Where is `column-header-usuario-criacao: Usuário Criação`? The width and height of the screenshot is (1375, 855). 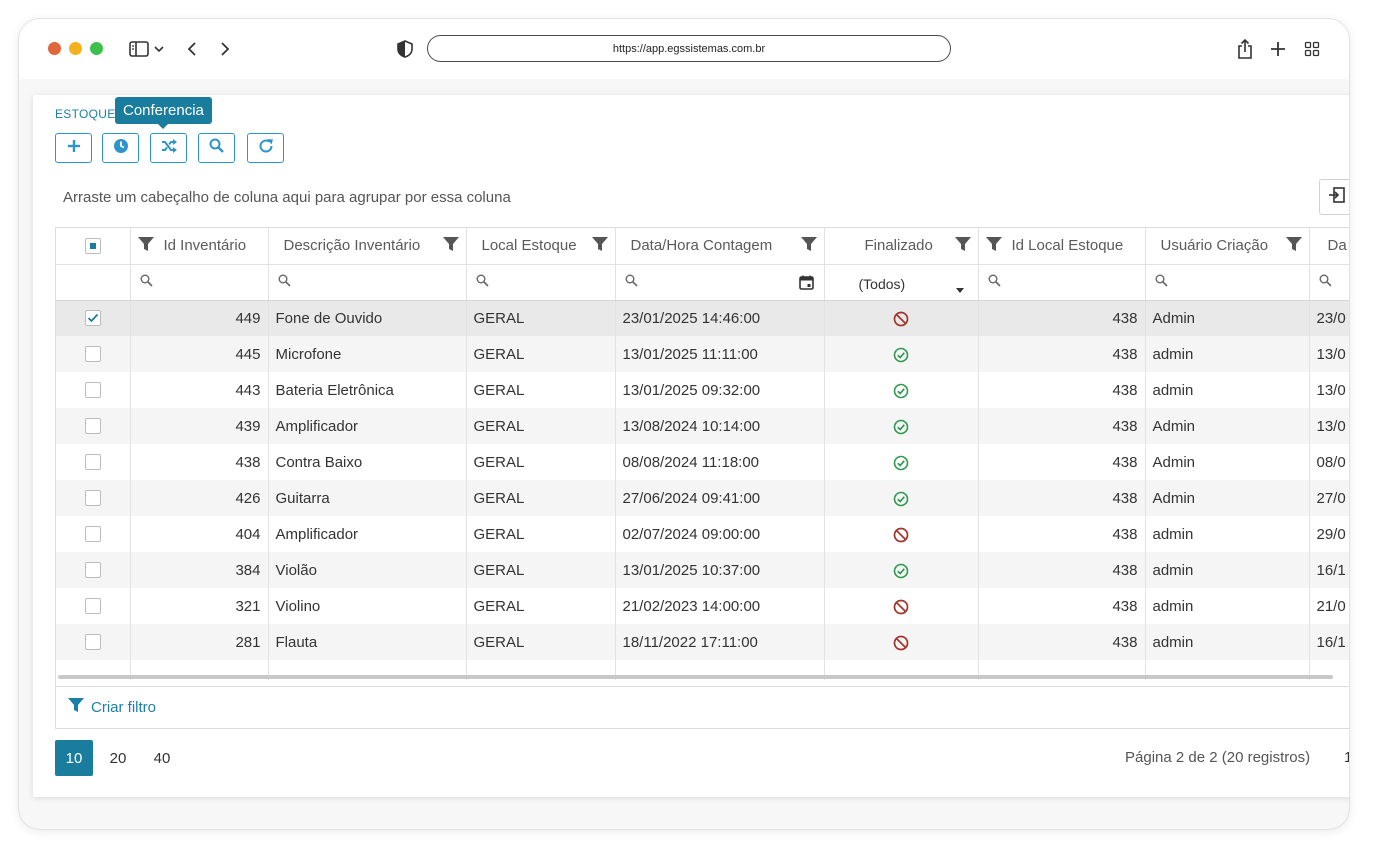
column-header-usuario-criacao: Usuário Criação is located at coordinates (1227, 246).